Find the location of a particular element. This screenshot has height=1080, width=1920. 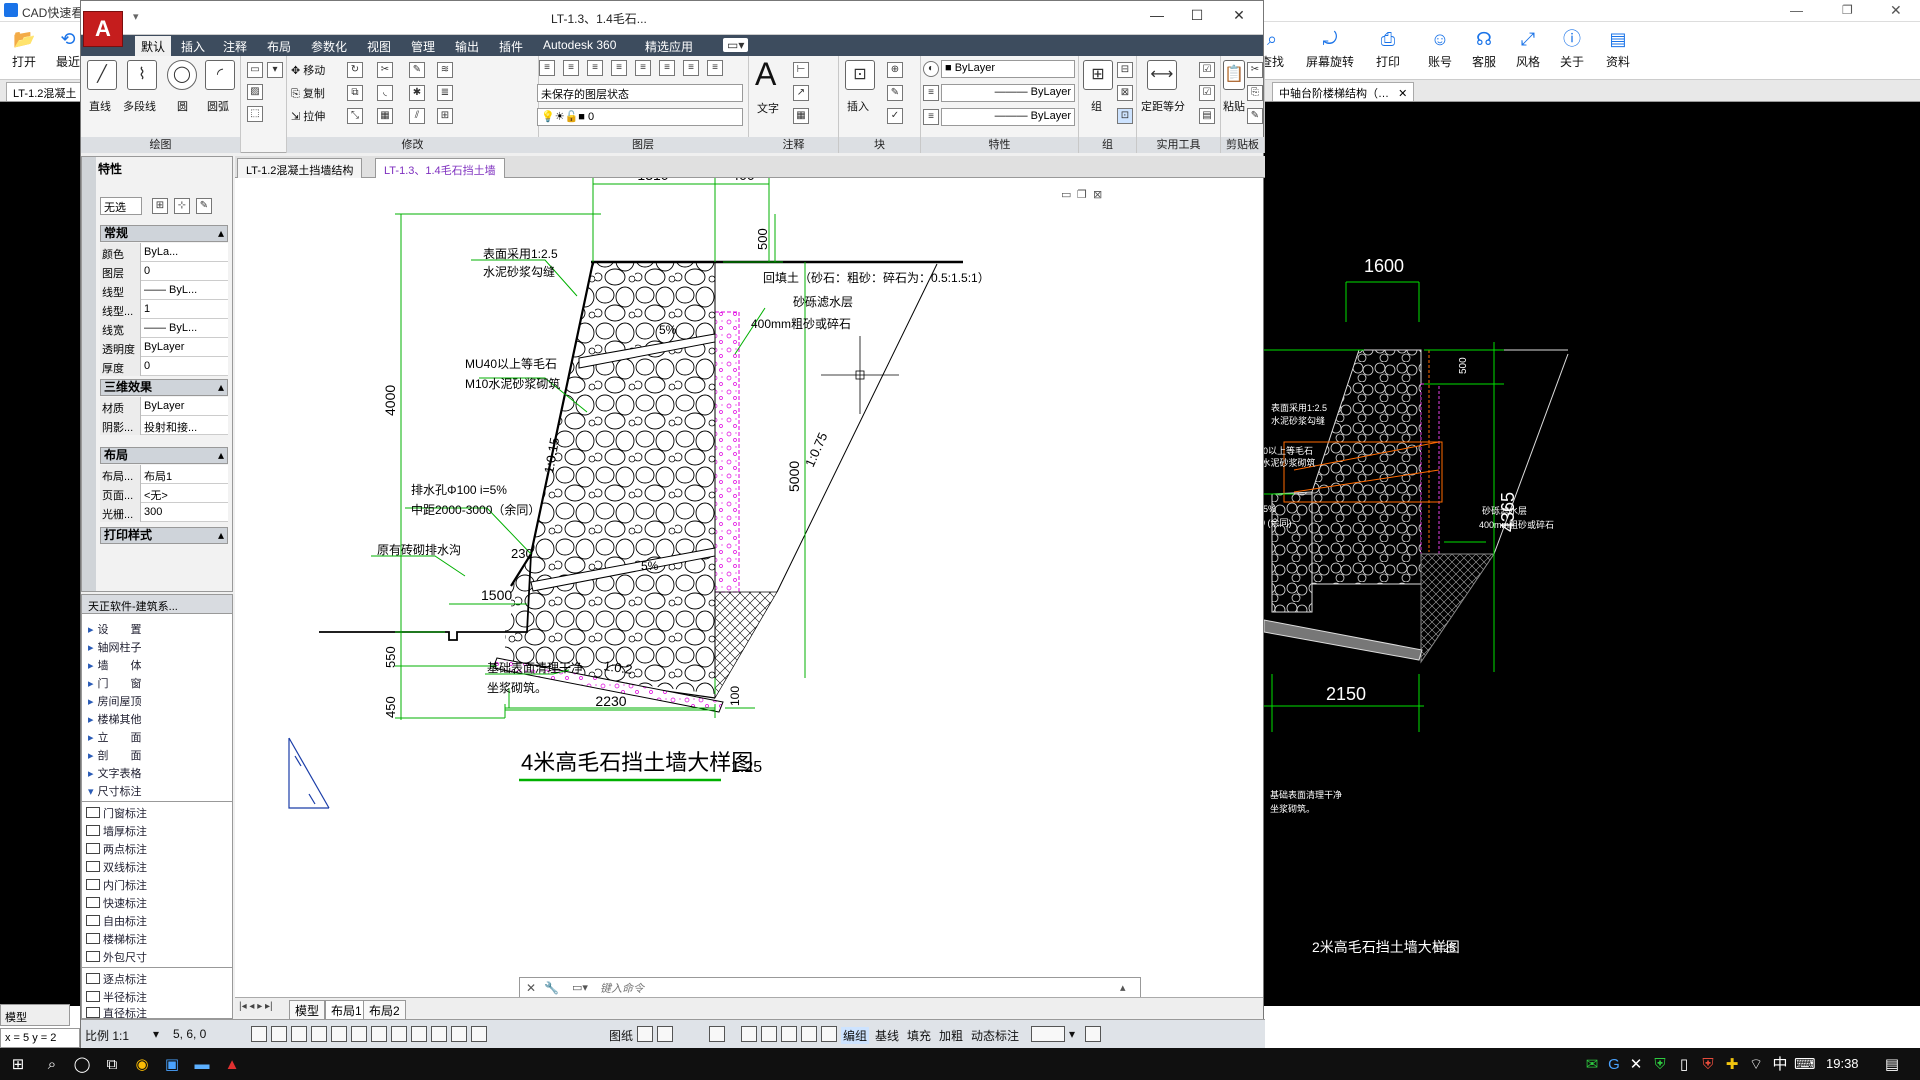

tab-featured-apps: 精选应用 is located at coordinates (669, 46).